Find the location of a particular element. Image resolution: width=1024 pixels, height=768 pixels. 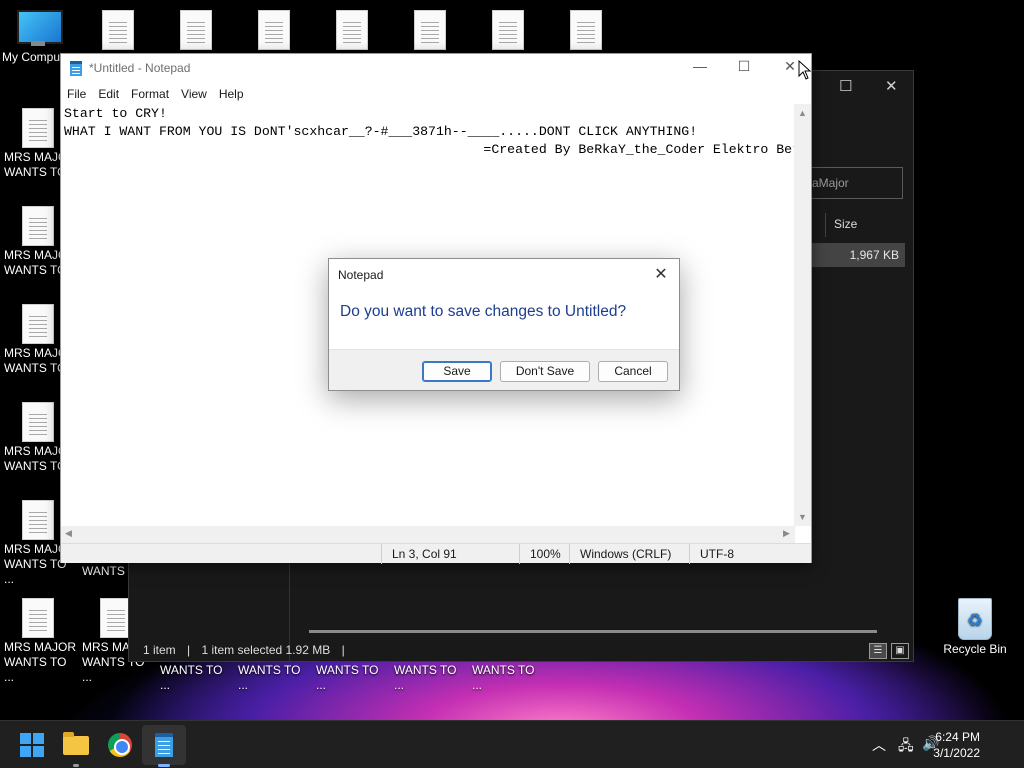

taskbar-notepad is located at coordinates (164, 746).